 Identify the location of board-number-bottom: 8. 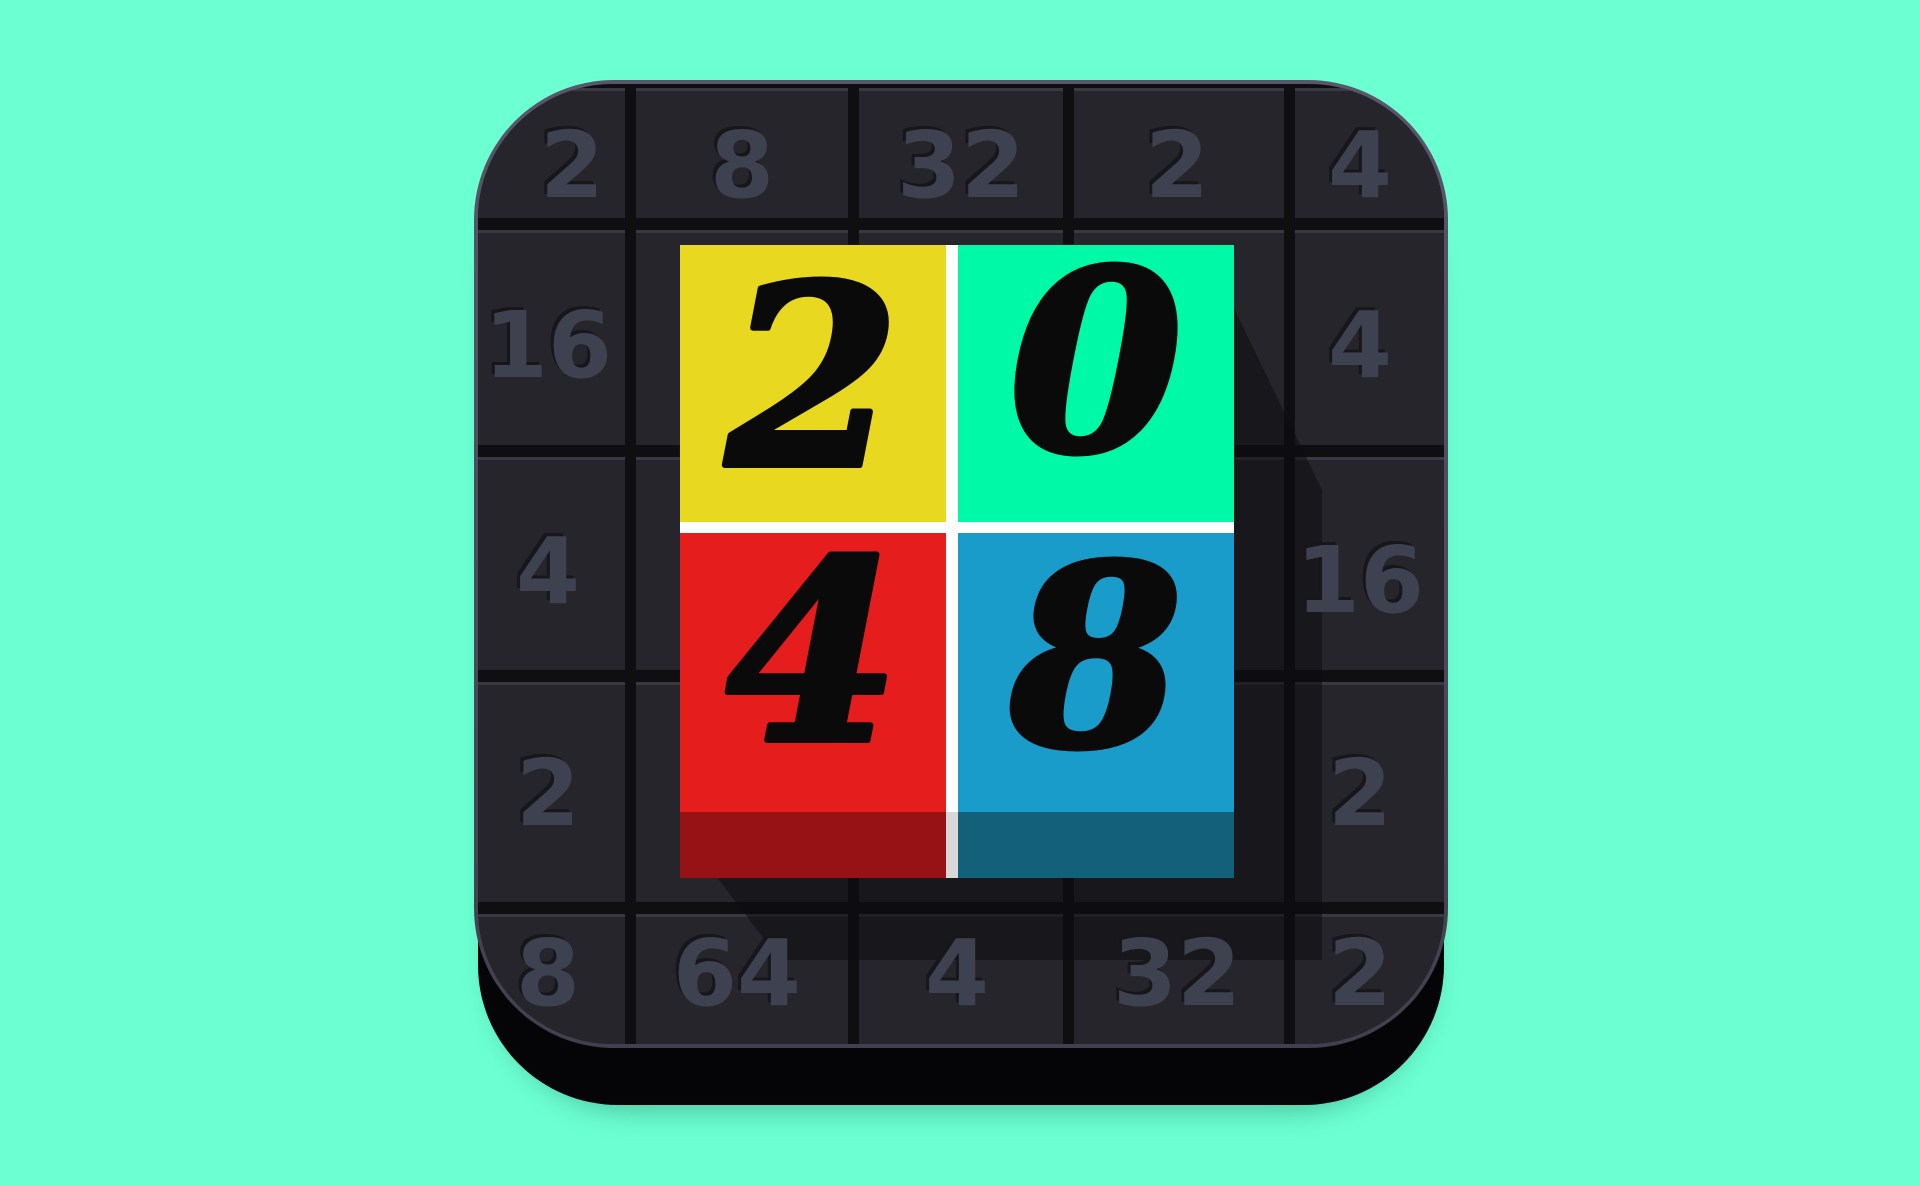
(548, 973).